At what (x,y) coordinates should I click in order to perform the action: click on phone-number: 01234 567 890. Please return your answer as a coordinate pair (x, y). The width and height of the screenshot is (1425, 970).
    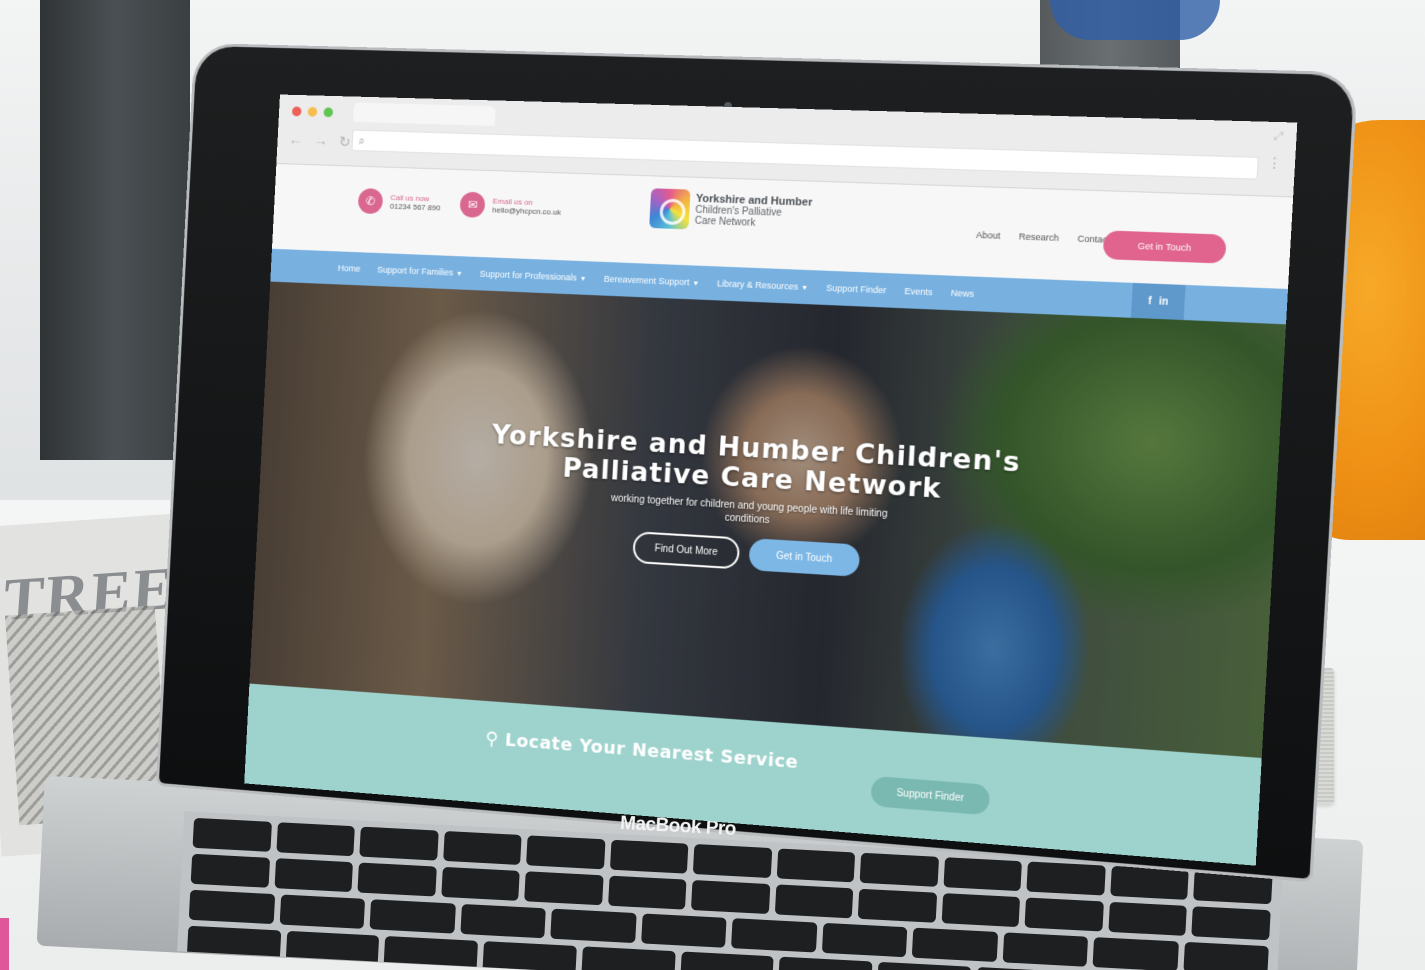
    Looking at the image, I should click on (415, 207).